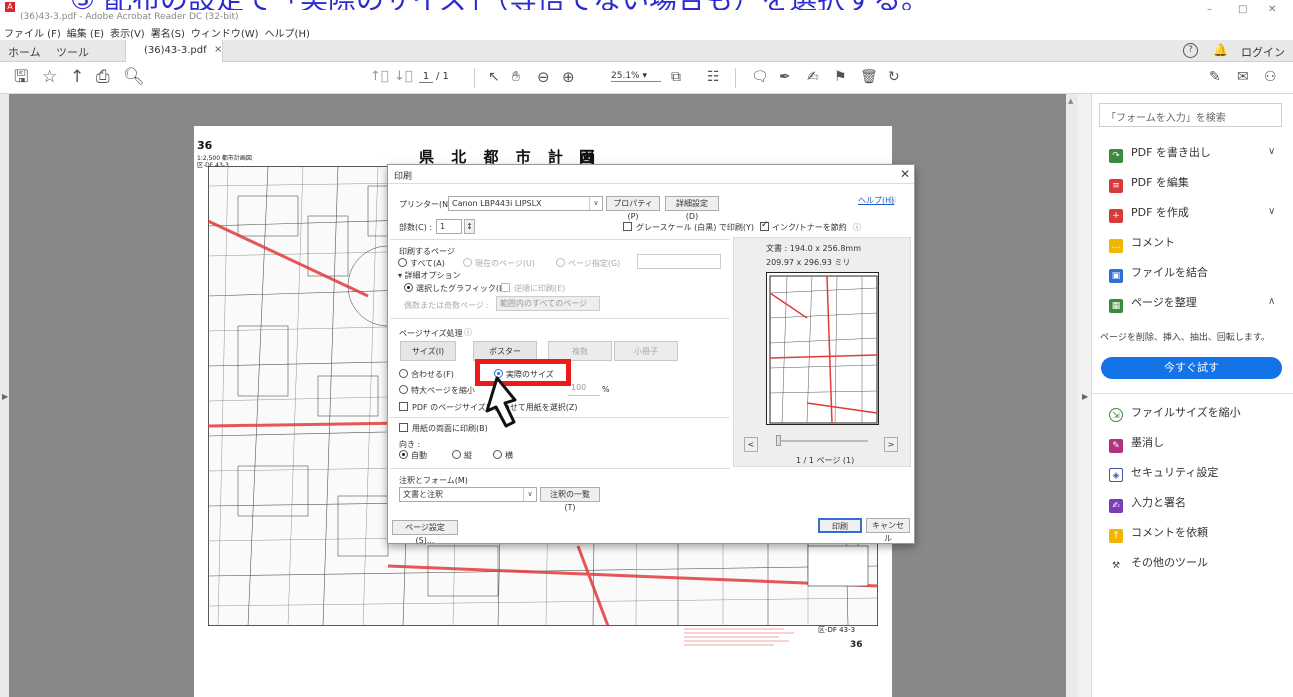  Describe the element at coordinates (1190, 50) in the screenshot. I see `help-icon: ?` at that location.